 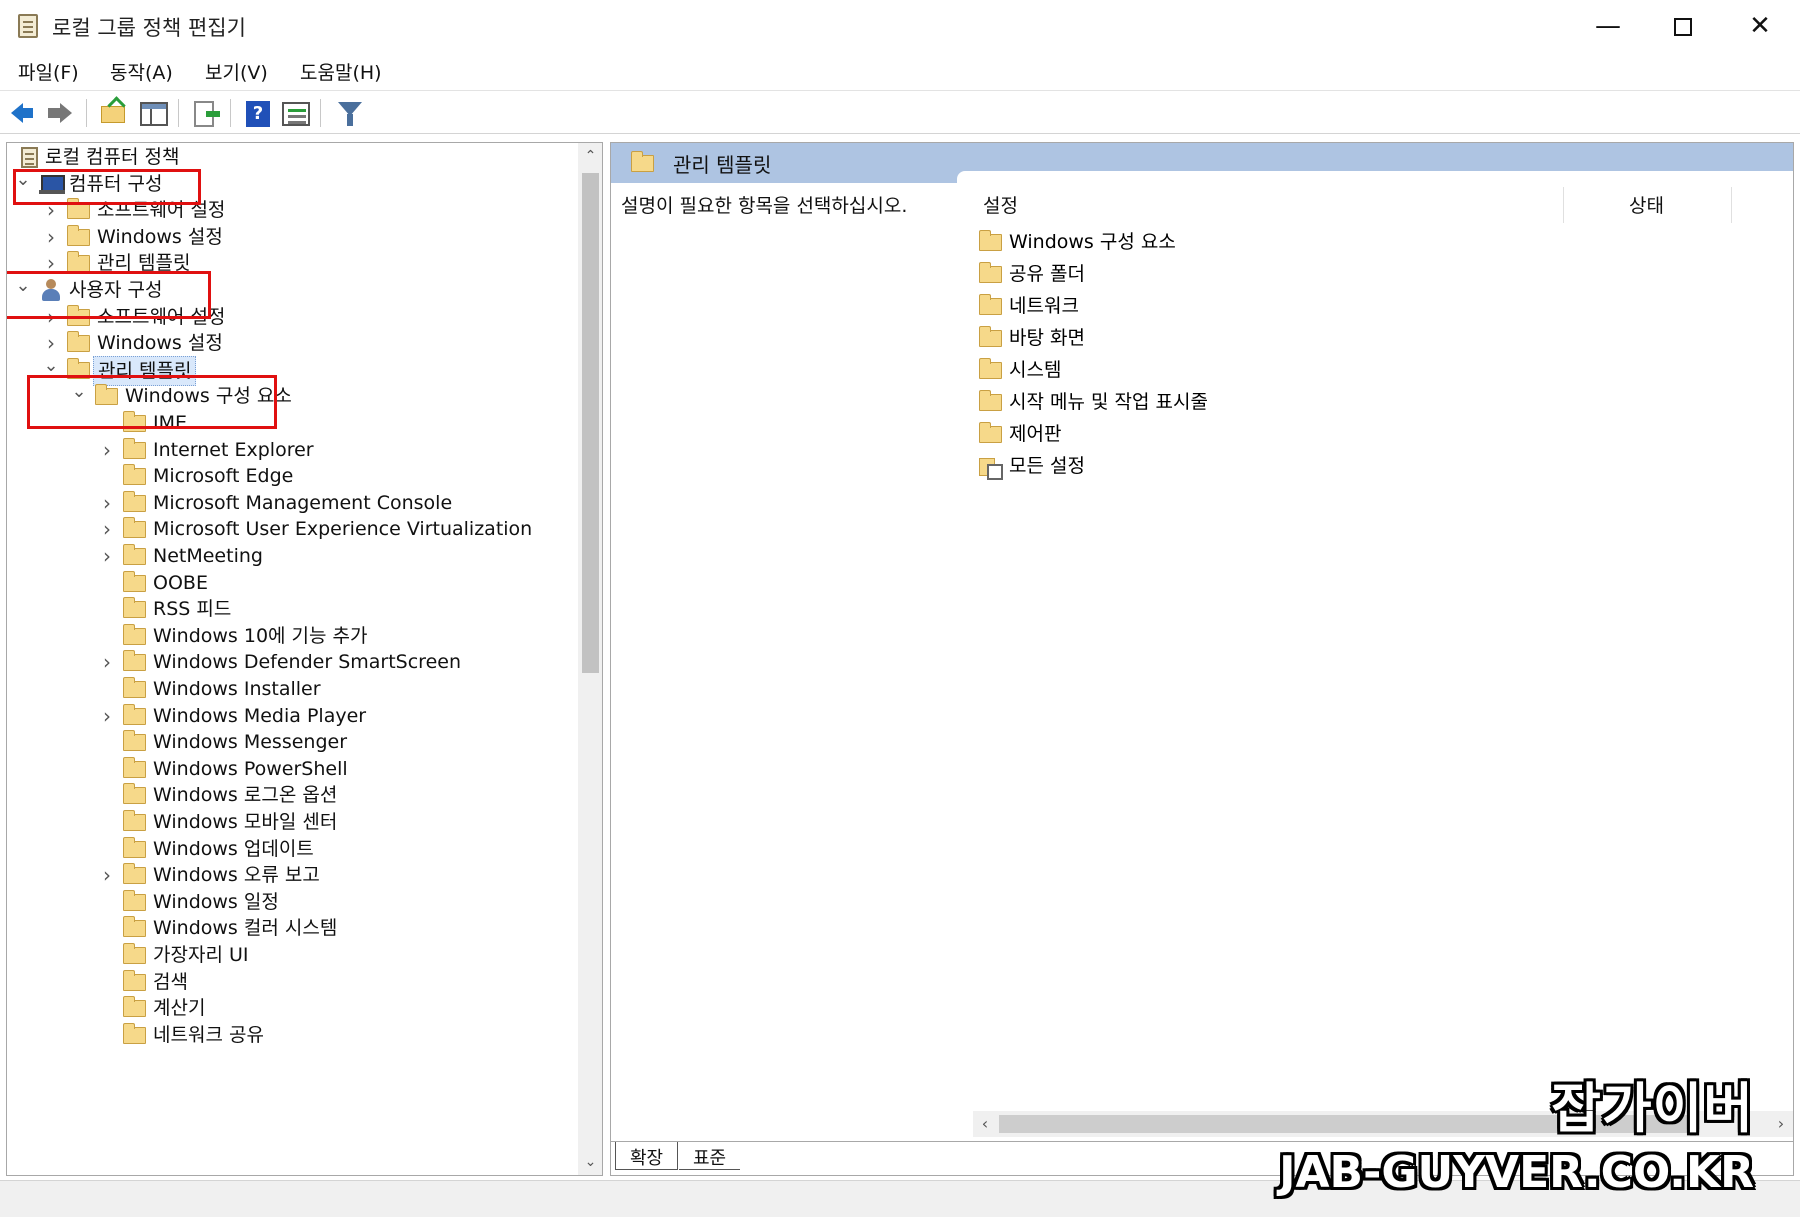 I want to click on forward-button, so click(x=60, y=113).